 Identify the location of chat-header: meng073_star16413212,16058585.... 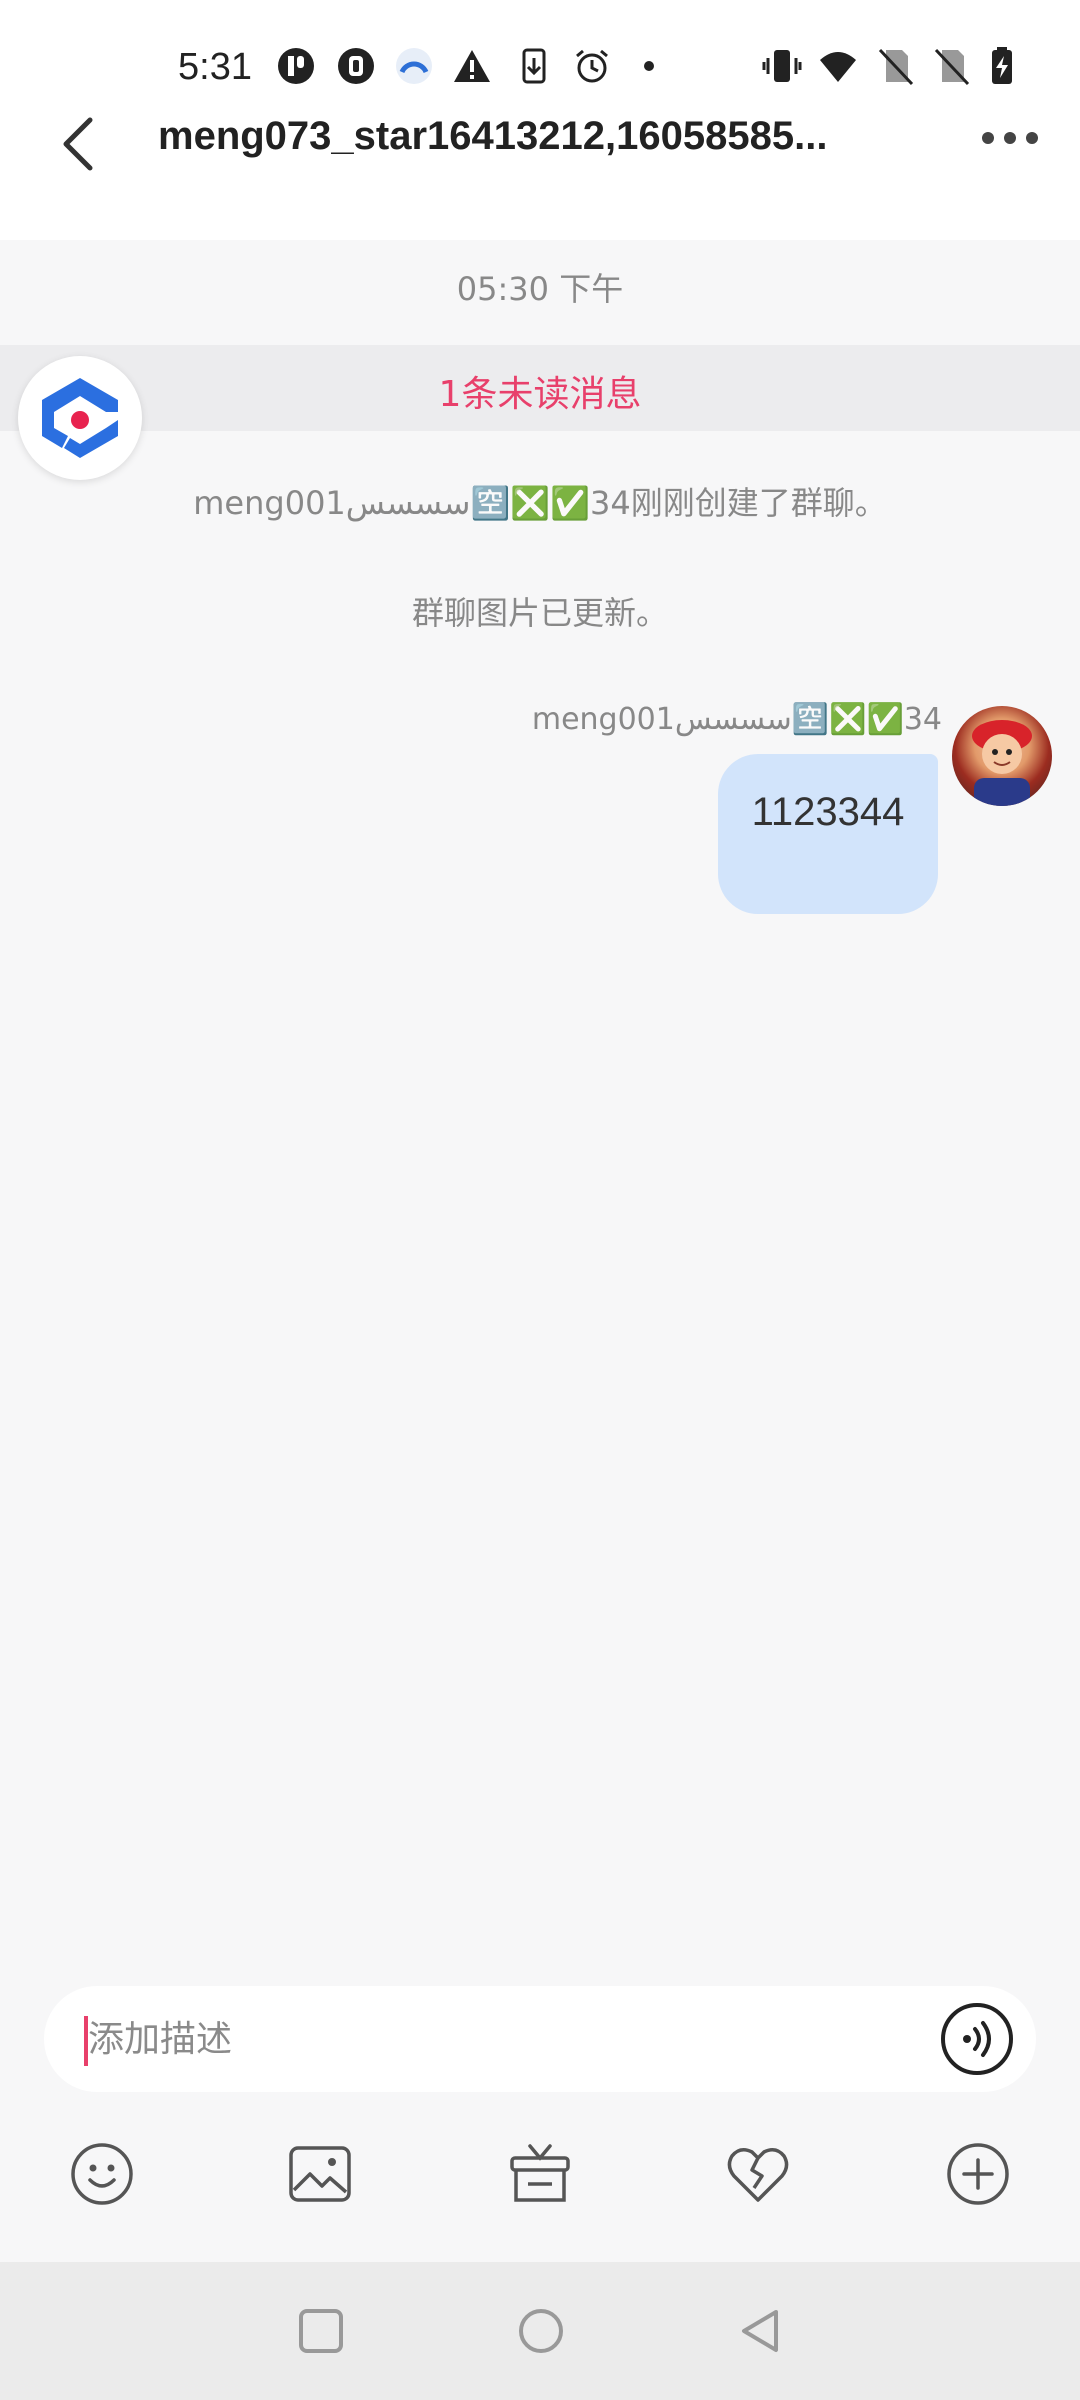
(540, 170).